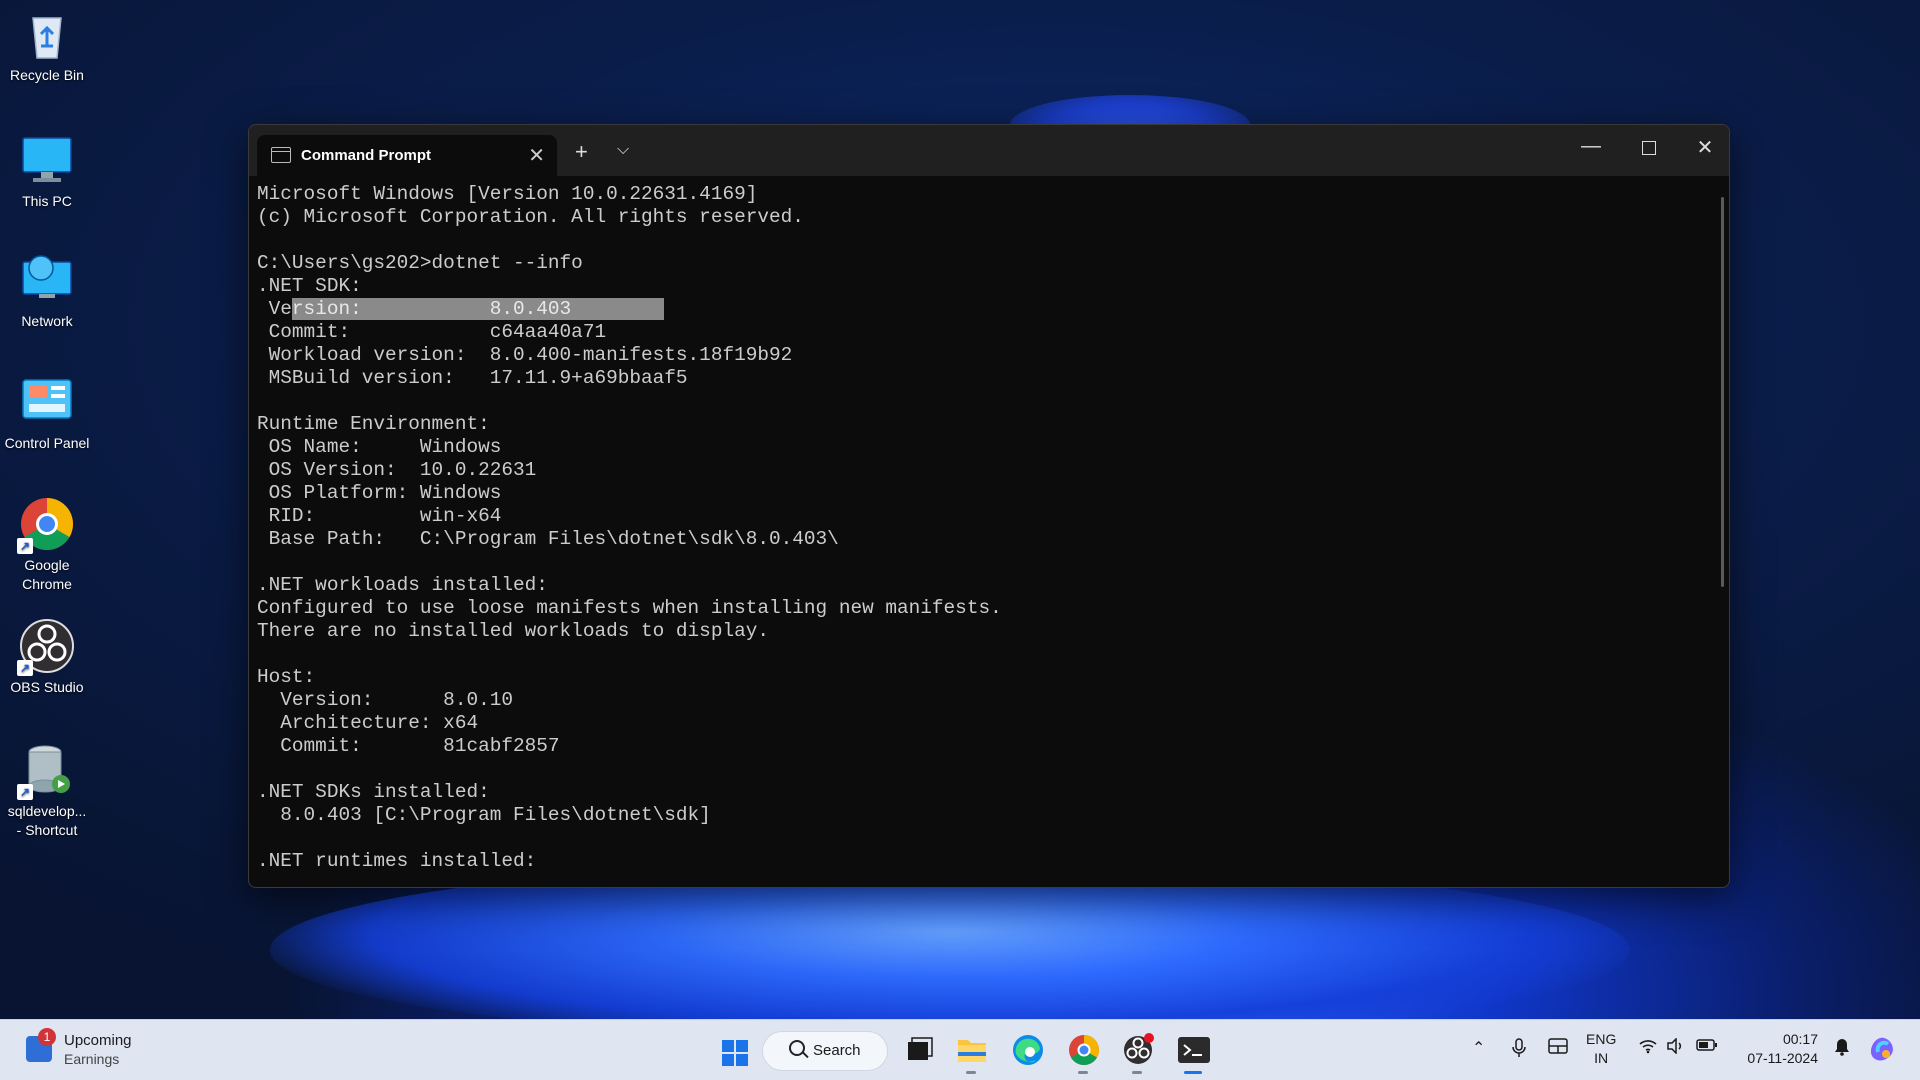 This screenshot has width=1920, height=1080. Describe the element at coordinates (432, 332) in the screenshot. I see `console-line: Commit: c64aa40a71` at that location.